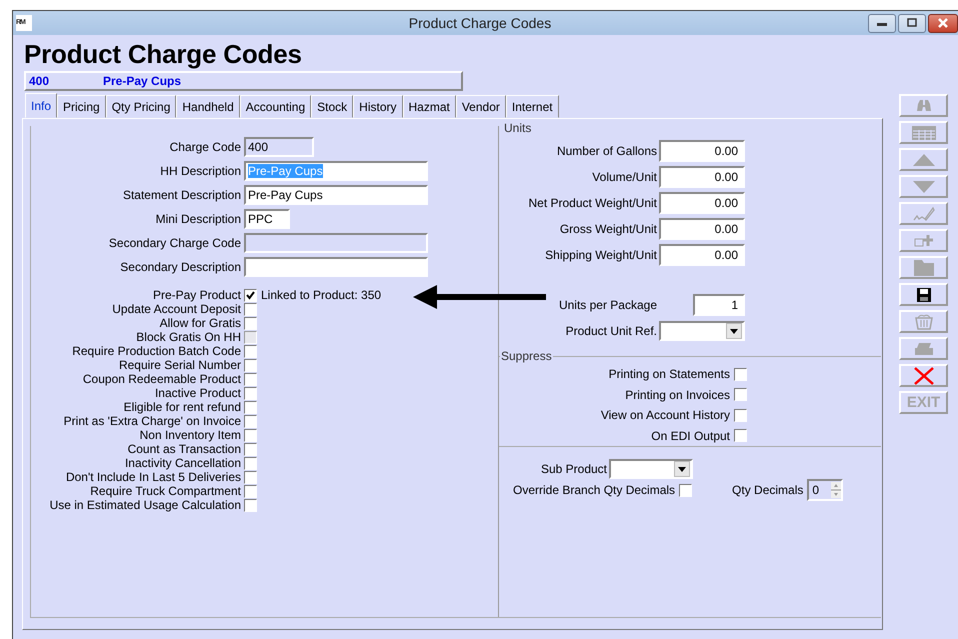  What do you see at coordinates (481, 106) in the screenshot?
I see `tab: Vendor` at bounding box center [481, 106].